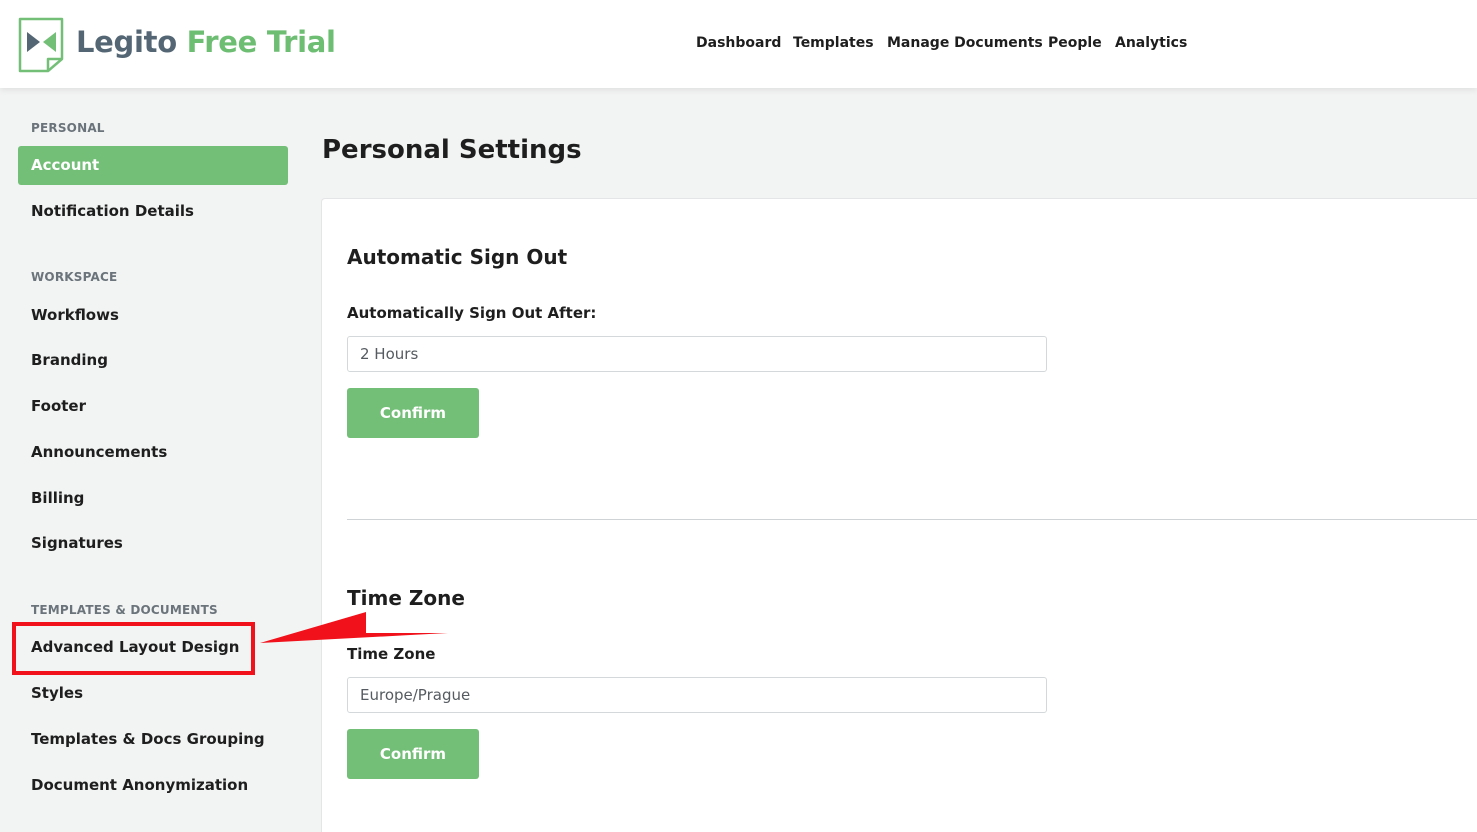 This screenshot has width=1477, height=832. What do you see at coordinates (452, 150) in the screenshot?
I see `page-title: Personal Settings` at bounding box center [452, 150].